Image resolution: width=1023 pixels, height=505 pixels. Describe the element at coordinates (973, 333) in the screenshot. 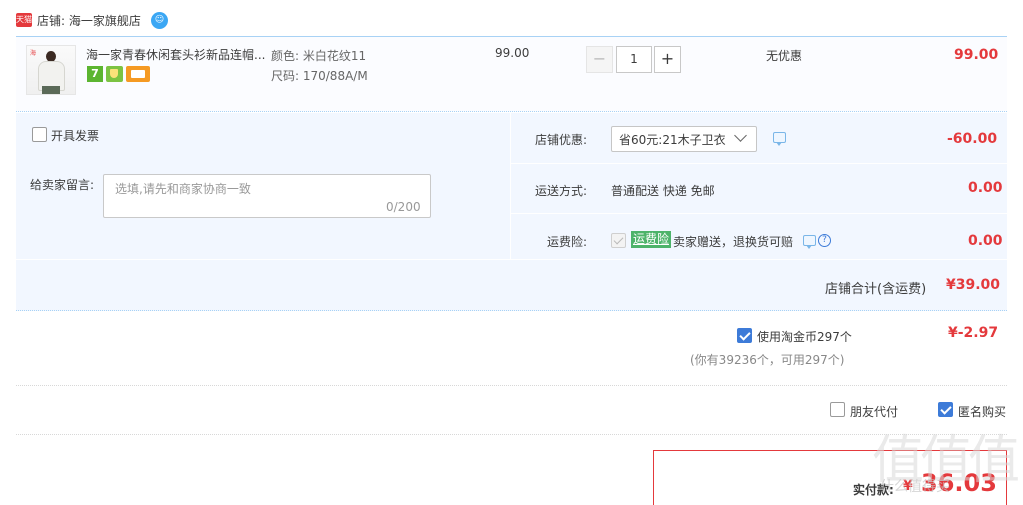

I see `coins-value: ¥-2.97` at that location.